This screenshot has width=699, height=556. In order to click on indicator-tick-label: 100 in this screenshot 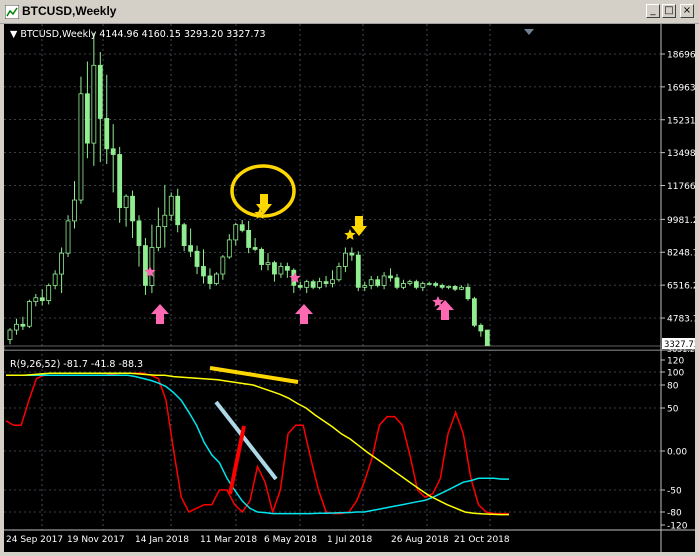, I will do `click(675, 374)`.